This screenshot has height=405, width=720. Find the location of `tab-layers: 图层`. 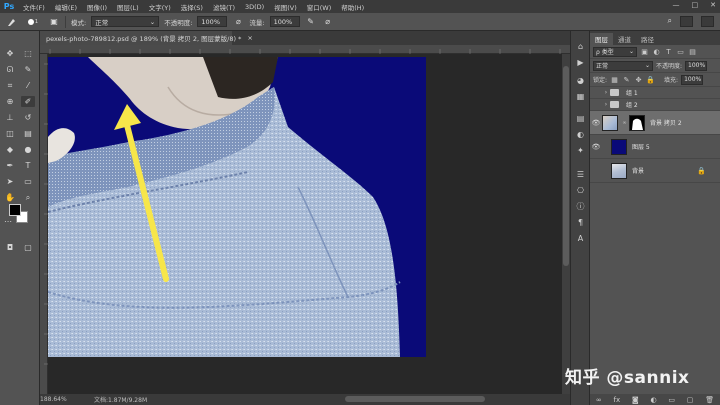

tab-layers: 图层 is located at coordinates (601, 39).